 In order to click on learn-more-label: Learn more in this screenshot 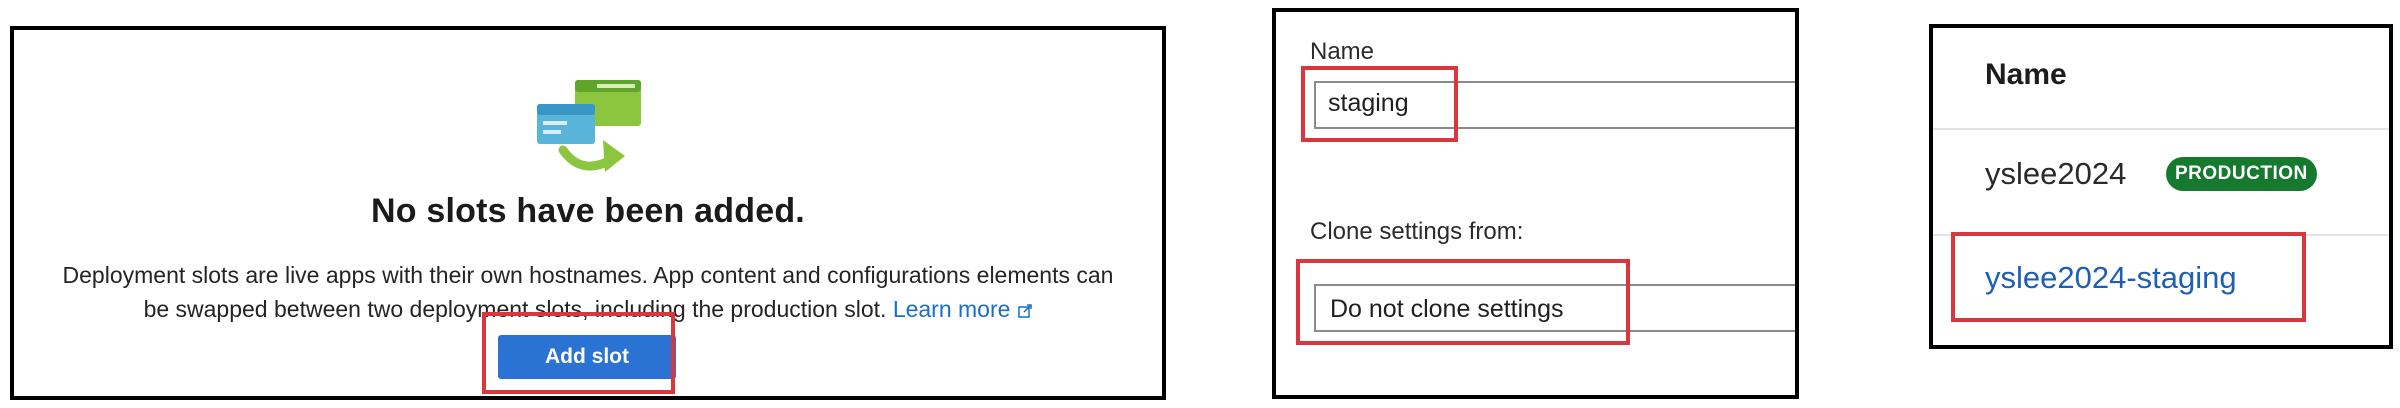, I will do `click(951, 309)`.